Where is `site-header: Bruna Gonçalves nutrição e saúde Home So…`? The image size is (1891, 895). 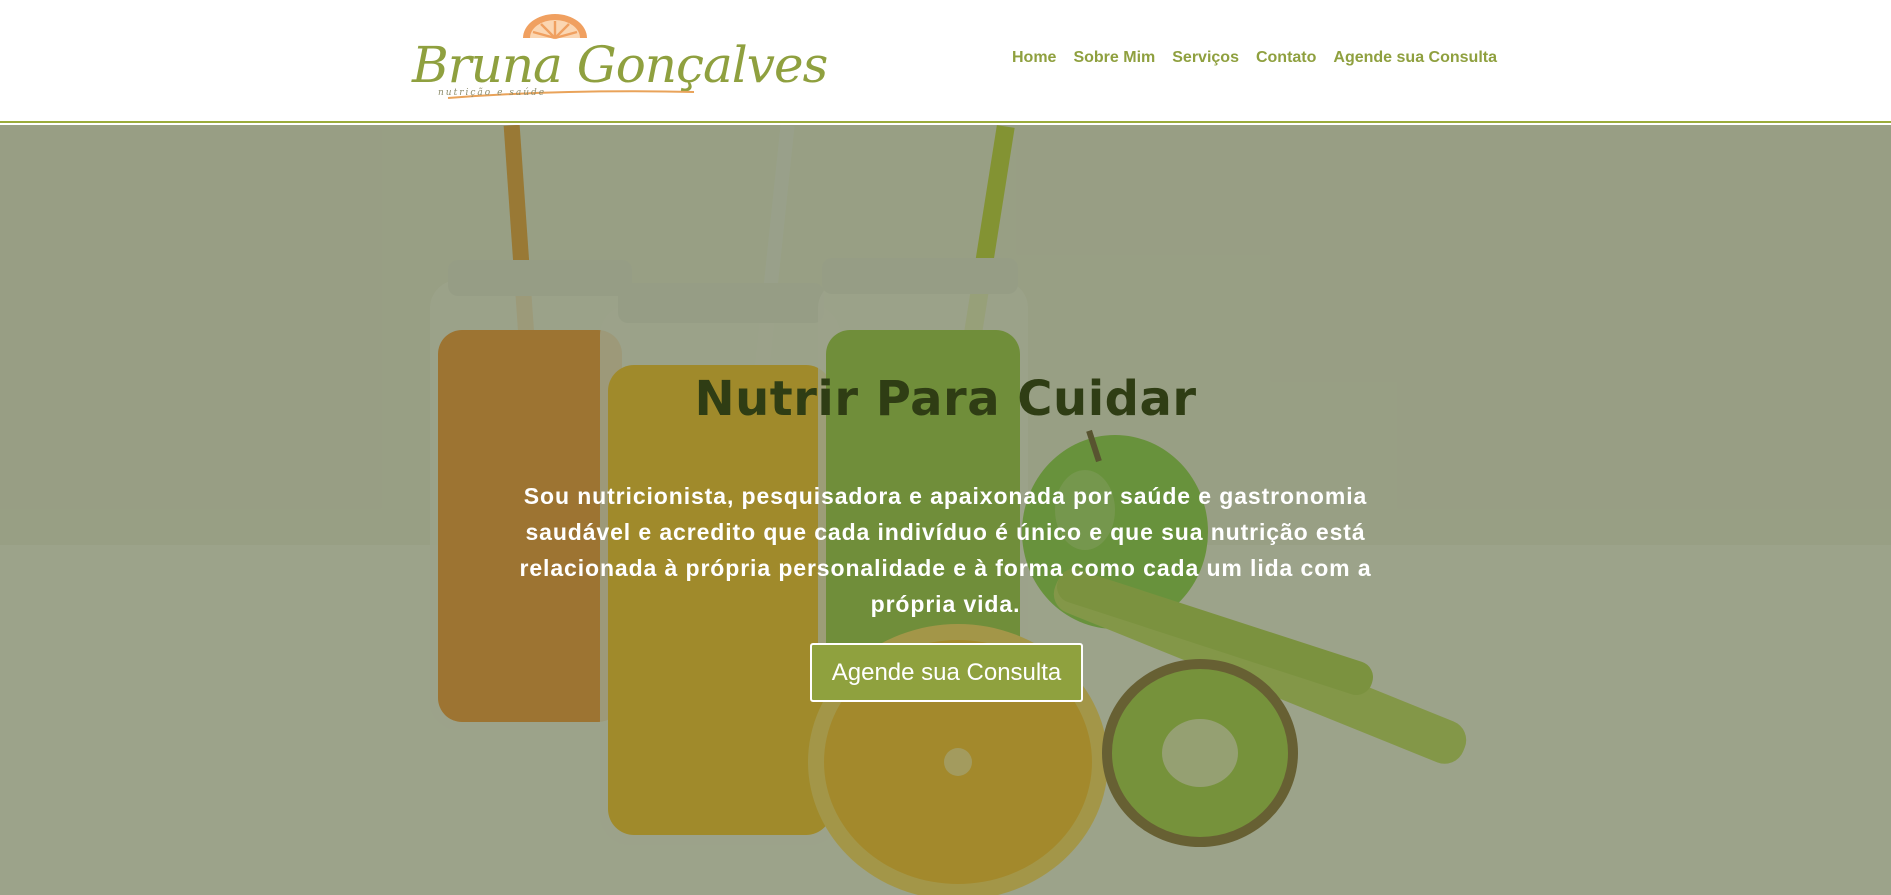
site-header: Bruna Gonçalves nutrição e saúde Home So… is located at coordinates (945, 61).